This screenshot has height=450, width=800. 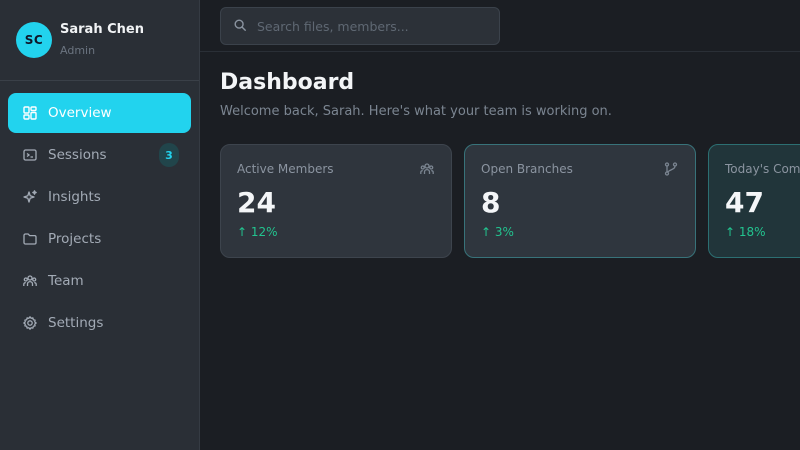 What do you see at coordinates (30, 239) in the screenshot?
I see `folder-icon` at bounding box center [30, 239].